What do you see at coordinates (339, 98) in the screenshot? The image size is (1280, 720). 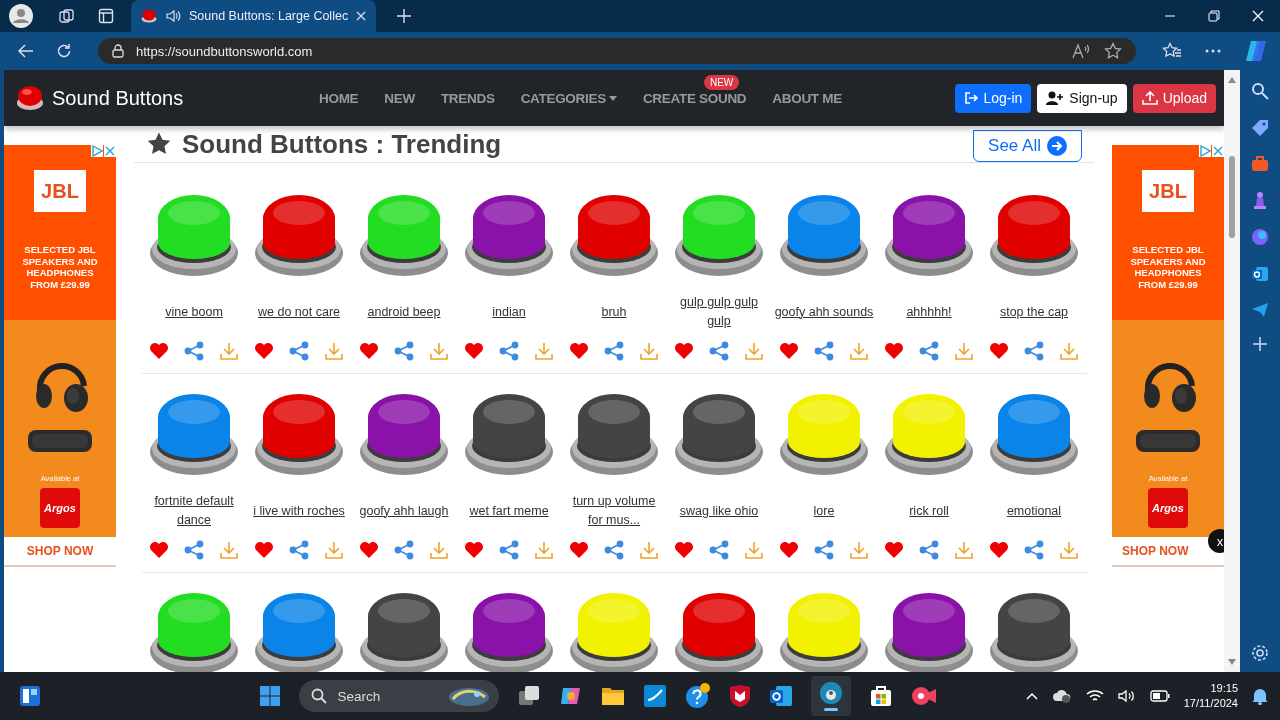 I see `nav-link: HOME` at bounding box center [339, 98].